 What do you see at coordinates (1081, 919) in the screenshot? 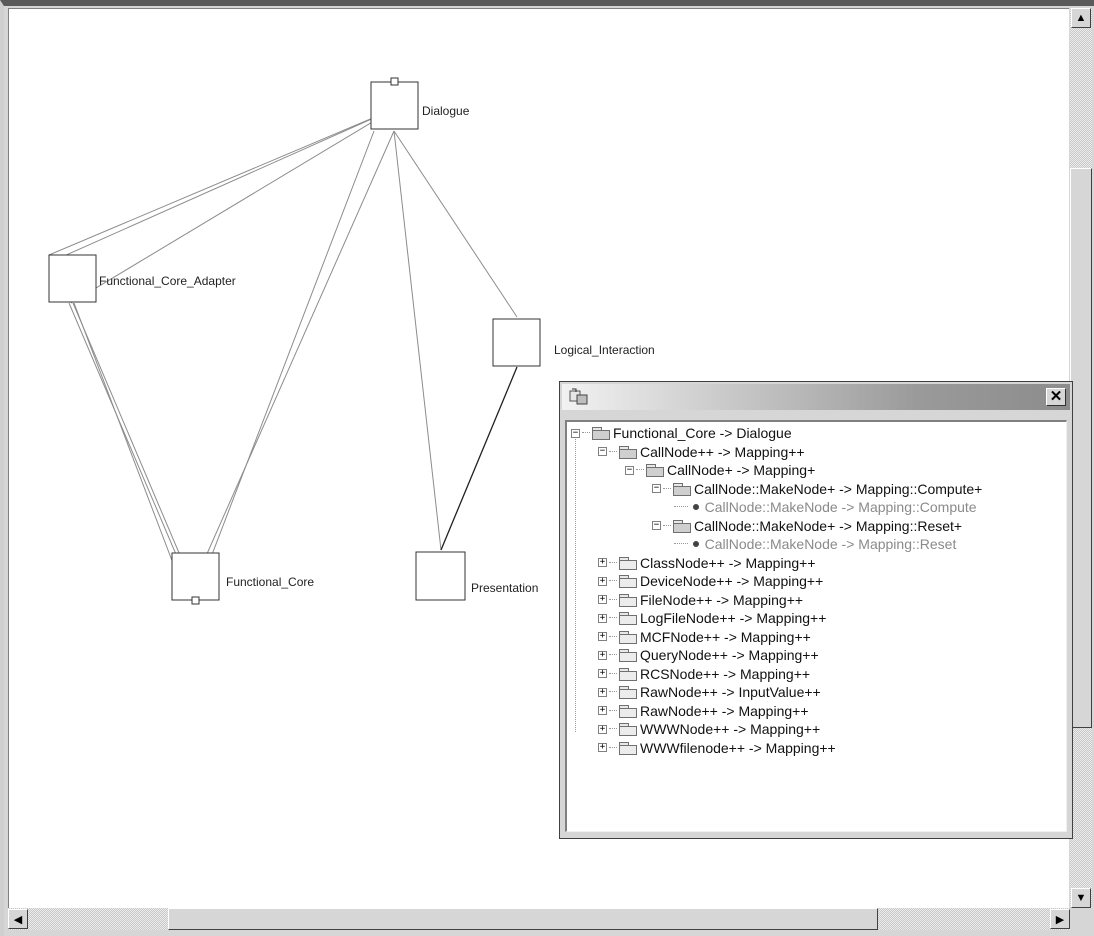
I see `scrollbar-corner` at bounding box center [1081, 919].